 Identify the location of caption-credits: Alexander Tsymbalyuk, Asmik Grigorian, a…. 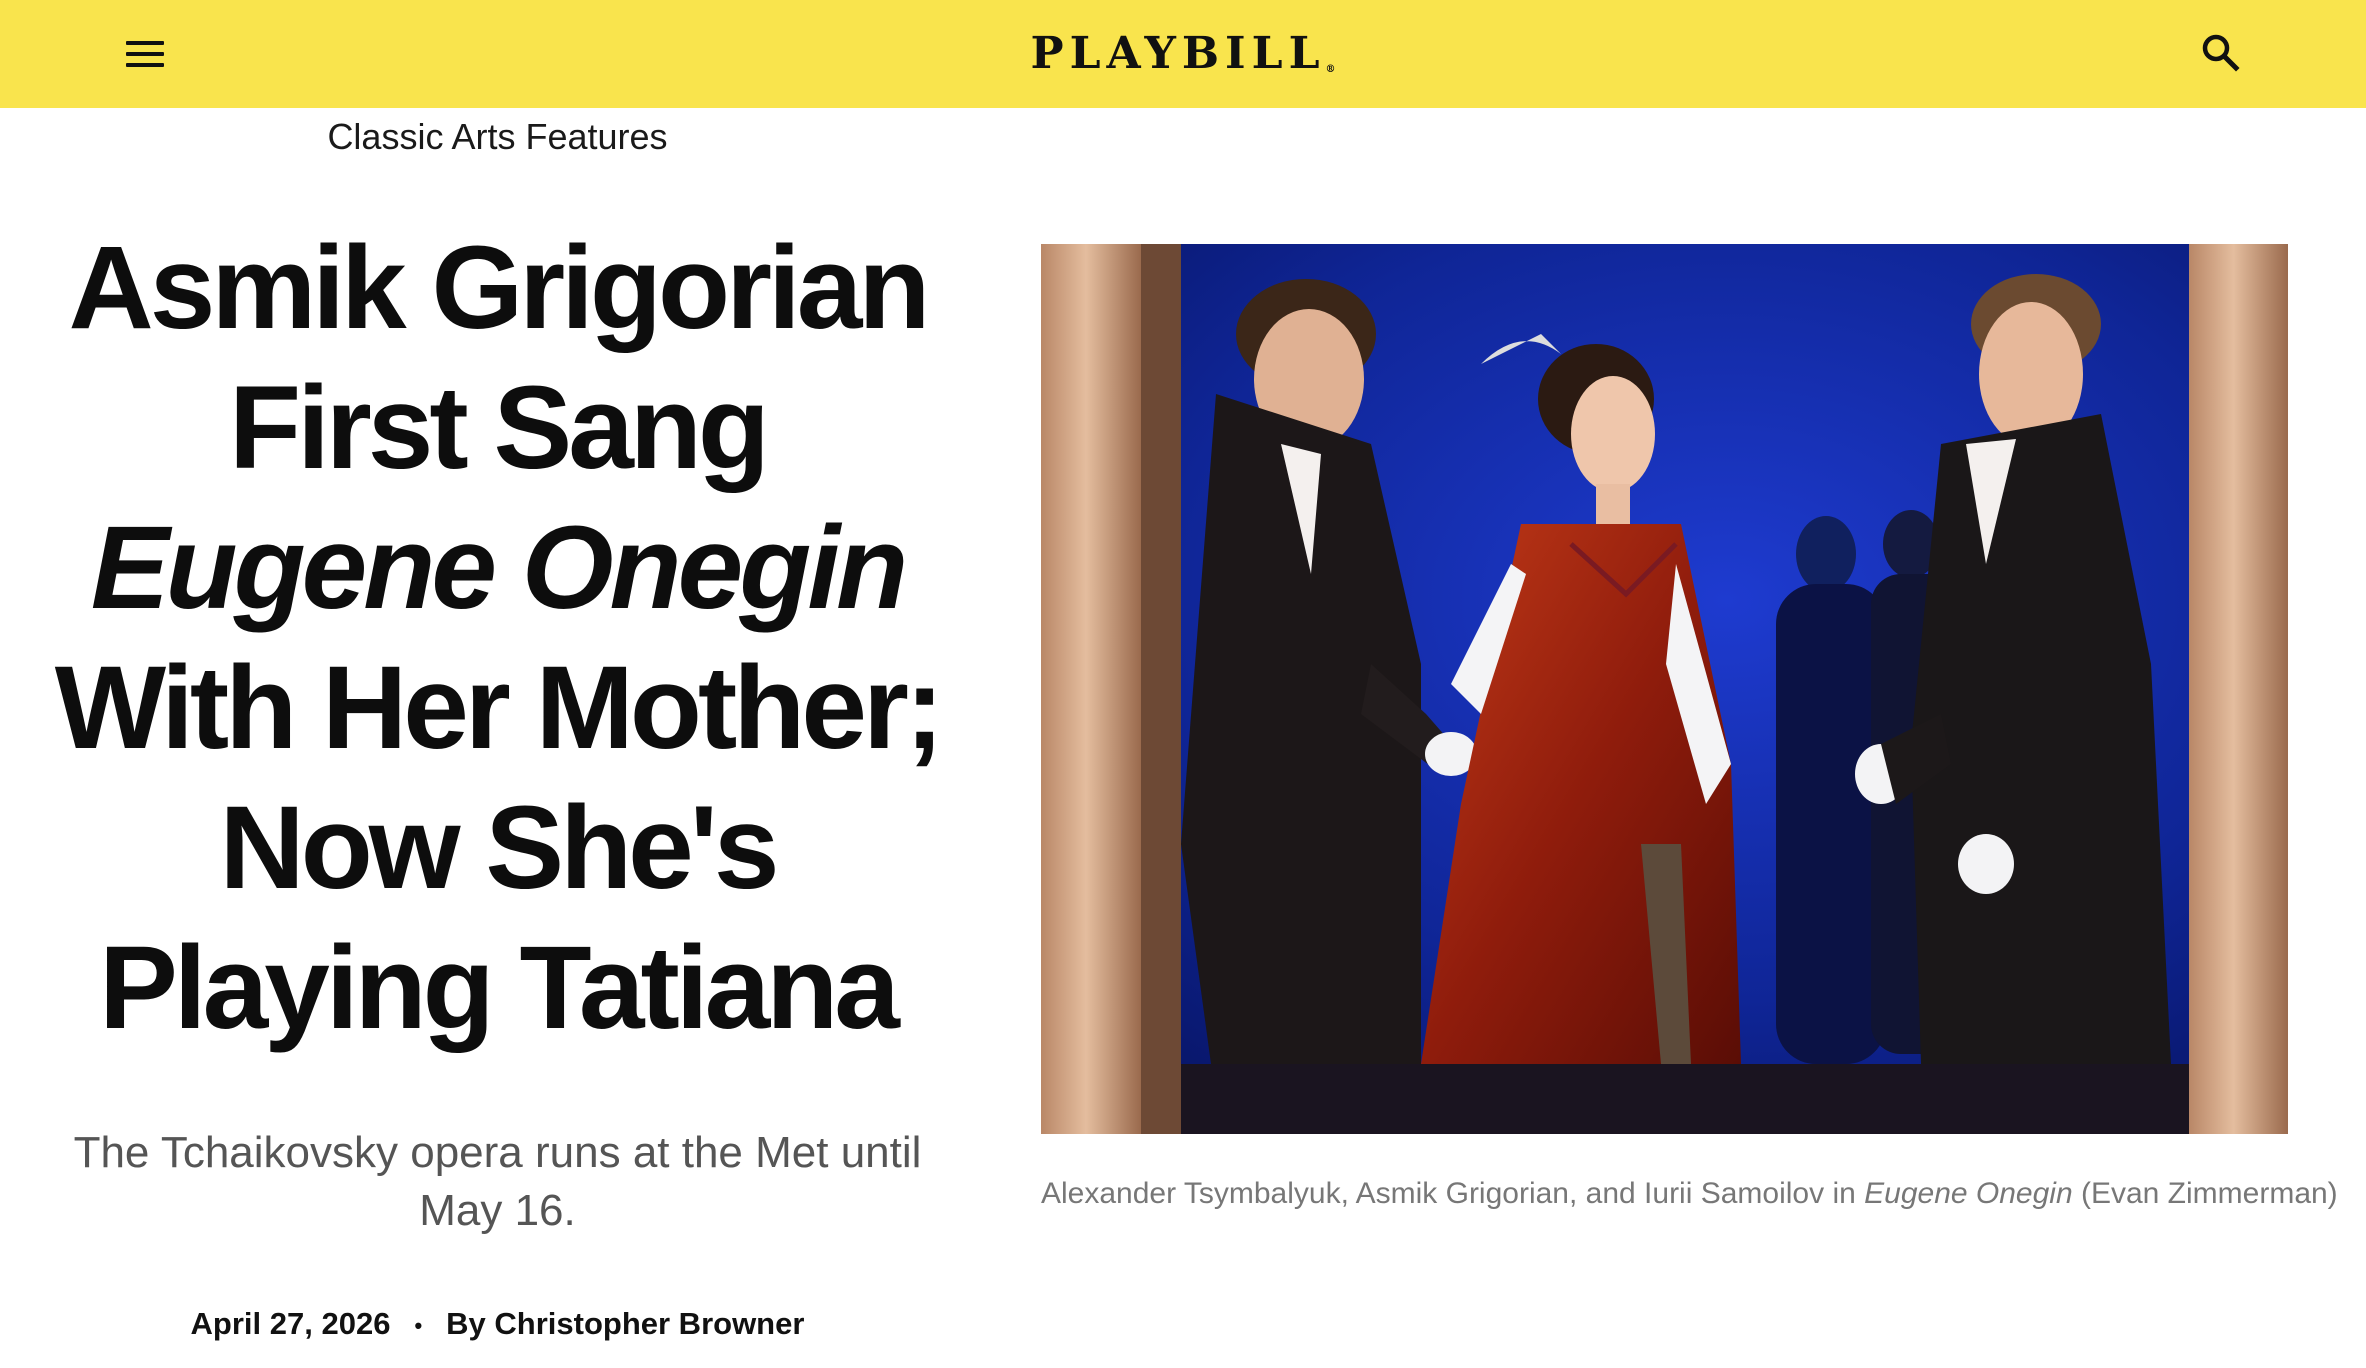
(1453, 1193).